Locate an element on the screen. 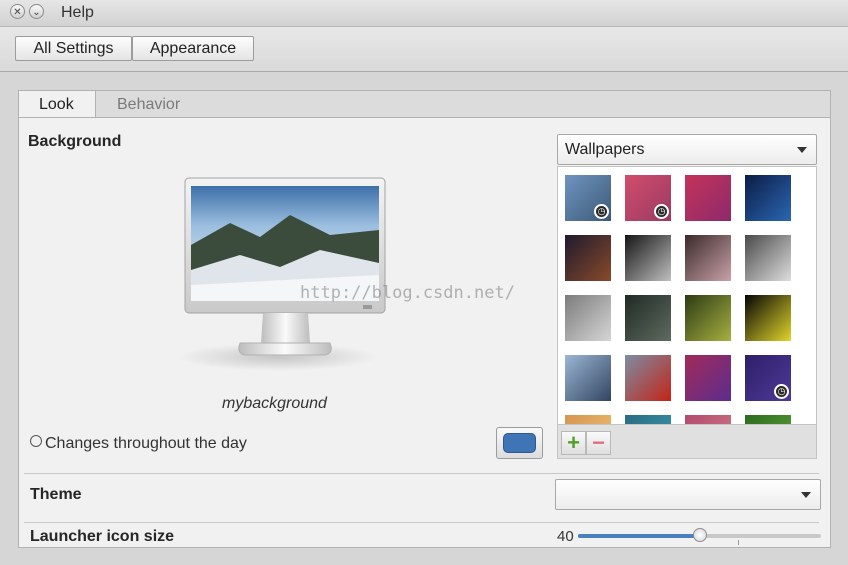  title-bar: ✕ ⌄ Help is located at coordinates (424, 13).